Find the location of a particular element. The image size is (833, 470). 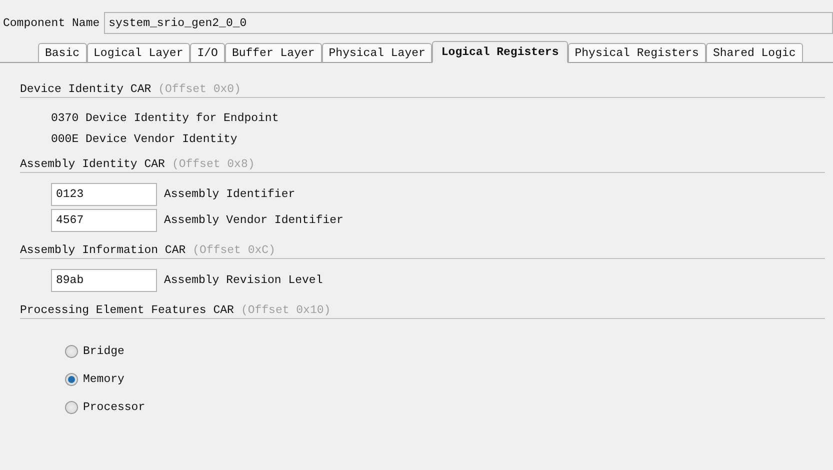

offset-label: (Offset 0x0) is located at coordinates (199, 89).